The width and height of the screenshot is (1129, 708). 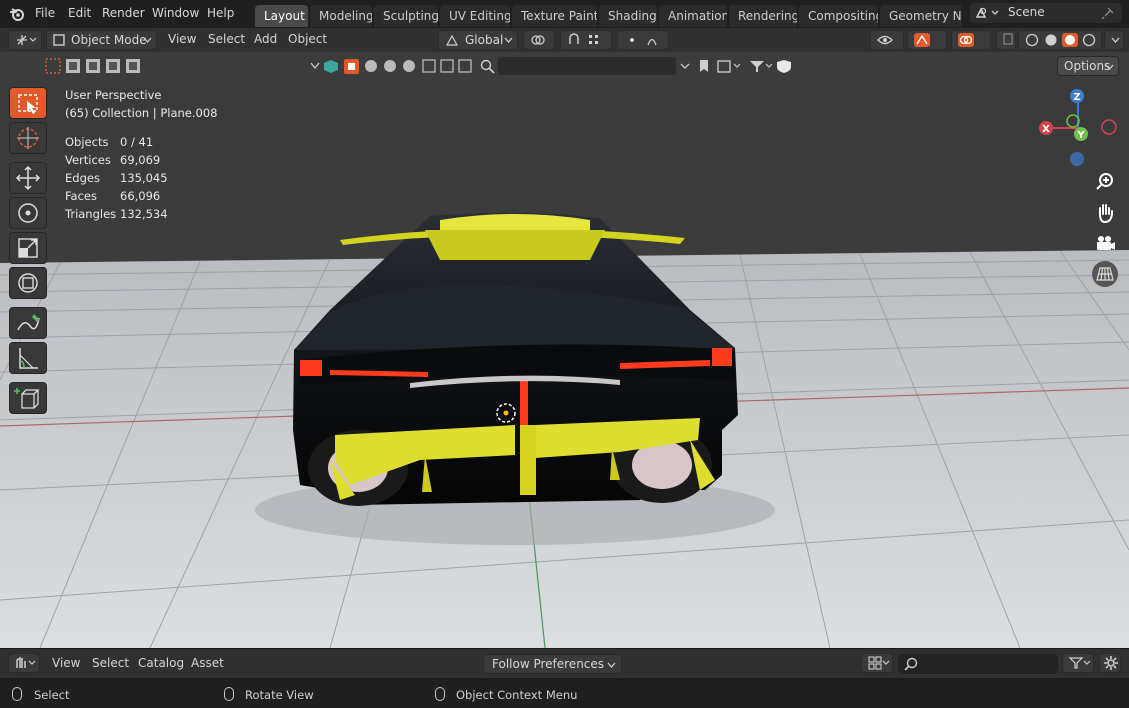 I want to click on visibility-toggle-button, so click(x=887, y=40).